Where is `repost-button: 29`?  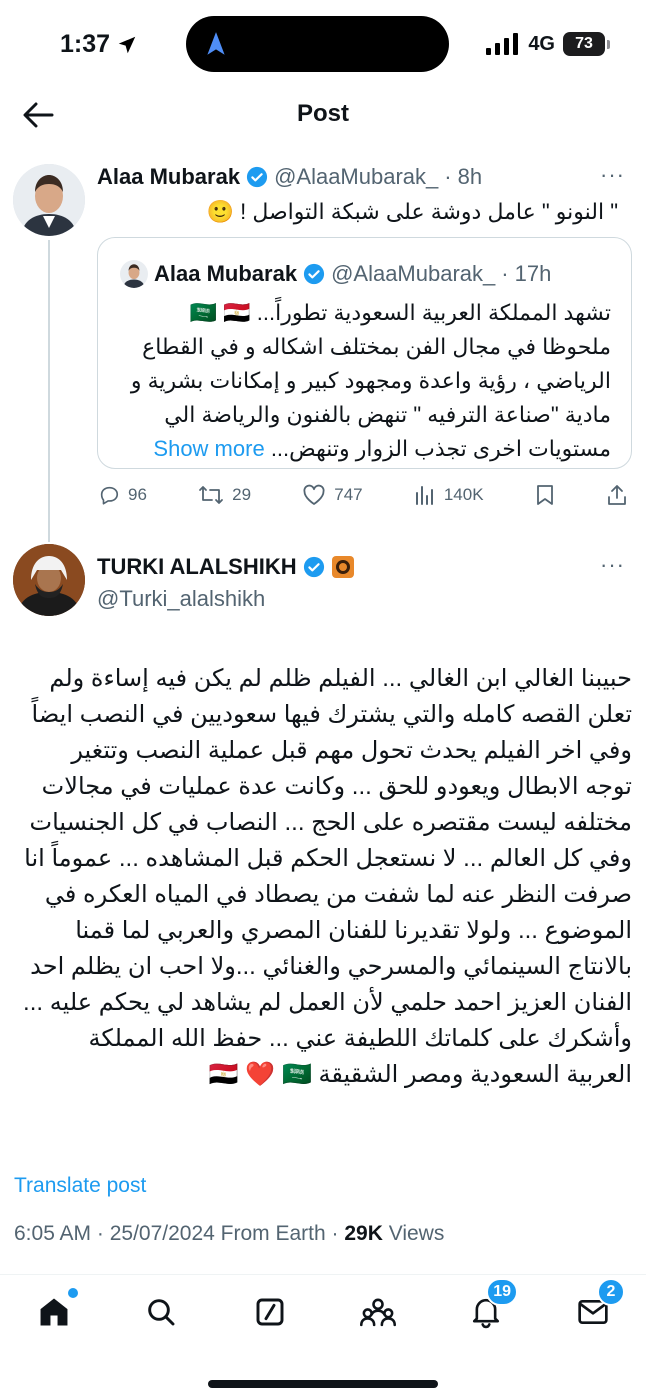
repost-button: 29 is located at coordinates (224, 495).